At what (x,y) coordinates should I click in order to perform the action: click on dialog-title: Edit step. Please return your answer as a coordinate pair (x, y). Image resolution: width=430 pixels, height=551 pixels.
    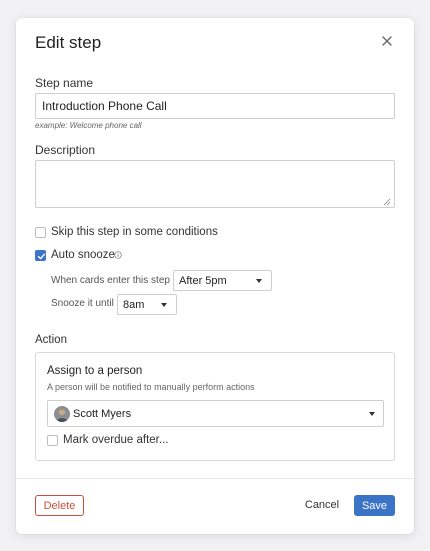
    Looking at the image, I should click on (68, 42).